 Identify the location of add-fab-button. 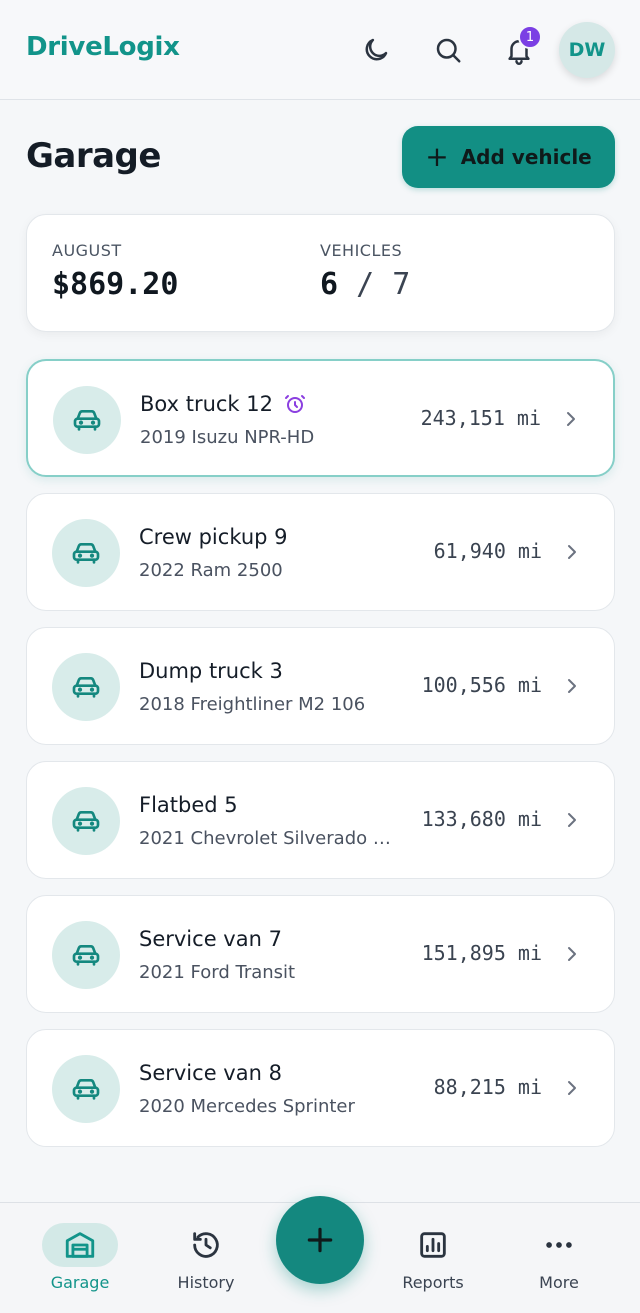
(320, 1240).